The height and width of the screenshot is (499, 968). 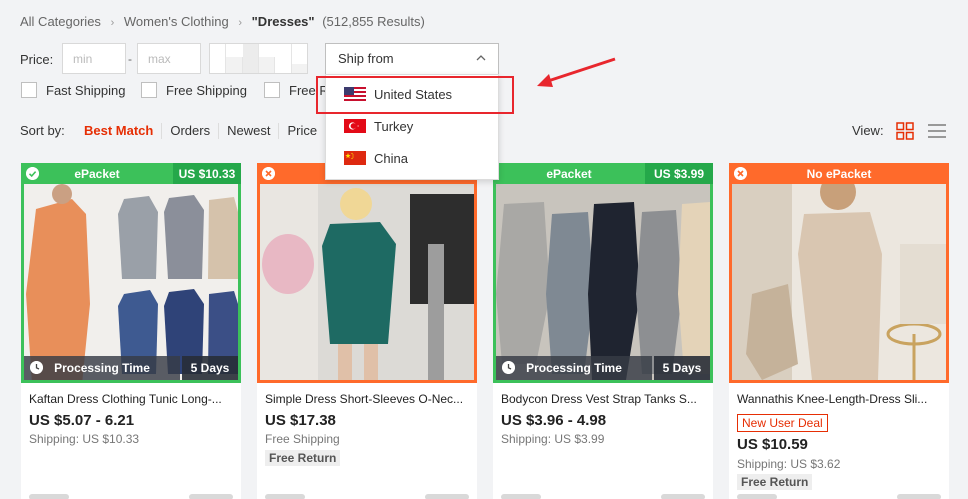 I want to click on us-flag-icon, so click(x=355, y=94).